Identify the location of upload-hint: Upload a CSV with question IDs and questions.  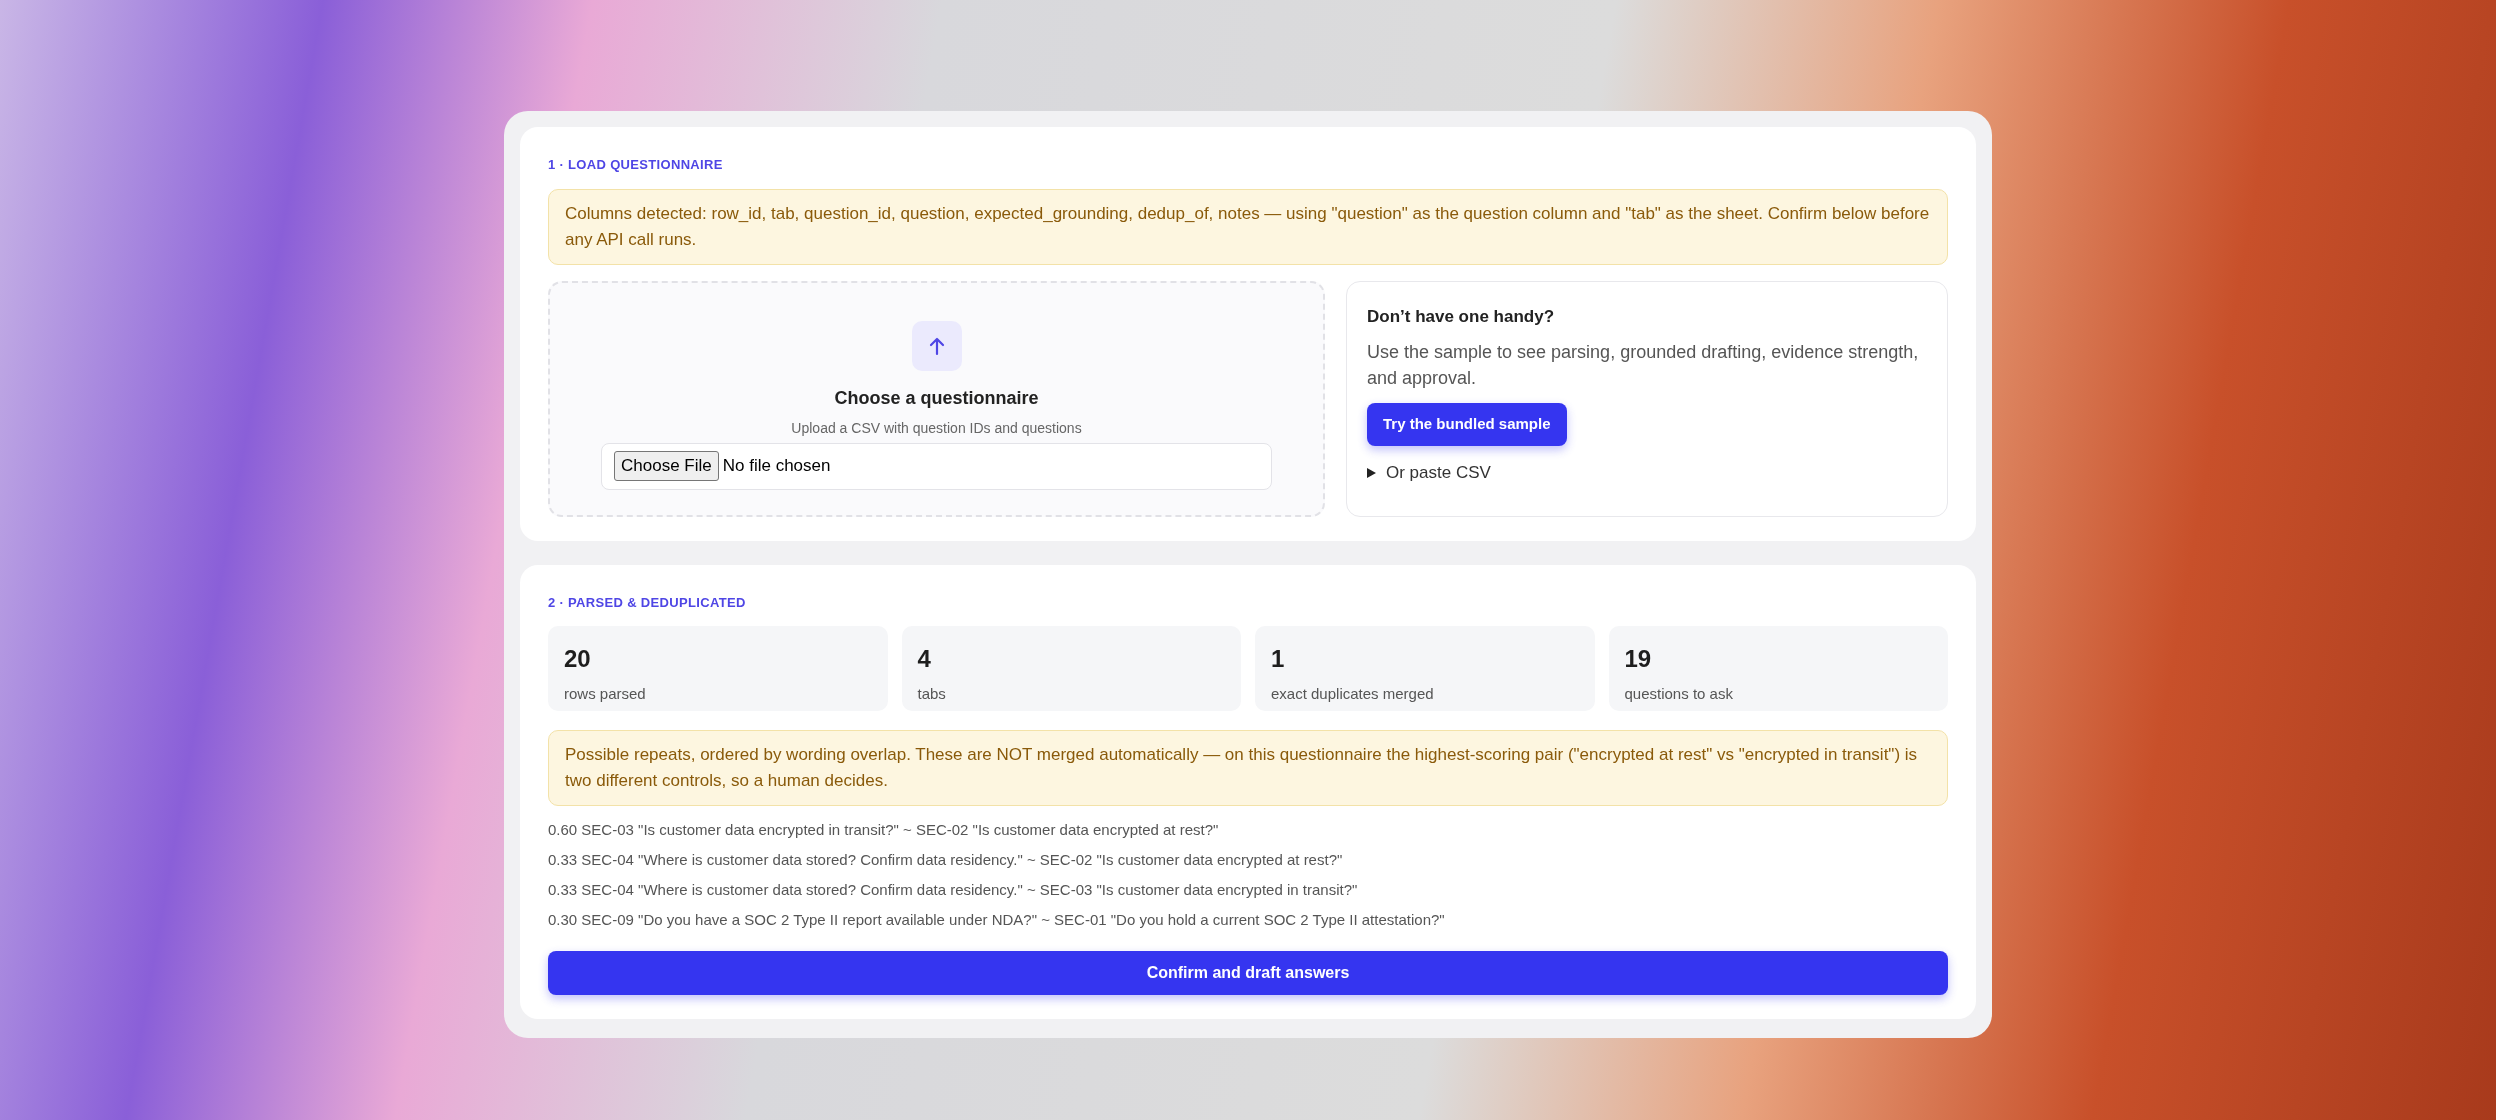
(936, 428).